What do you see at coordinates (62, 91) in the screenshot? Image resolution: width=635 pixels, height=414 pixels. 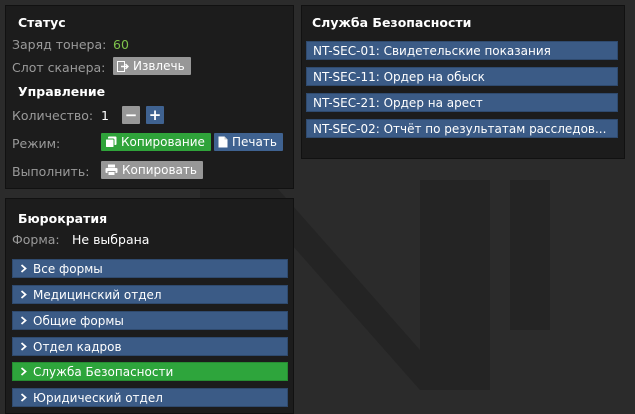 I see `control-title: Управление` at bounding box center [62, 91].